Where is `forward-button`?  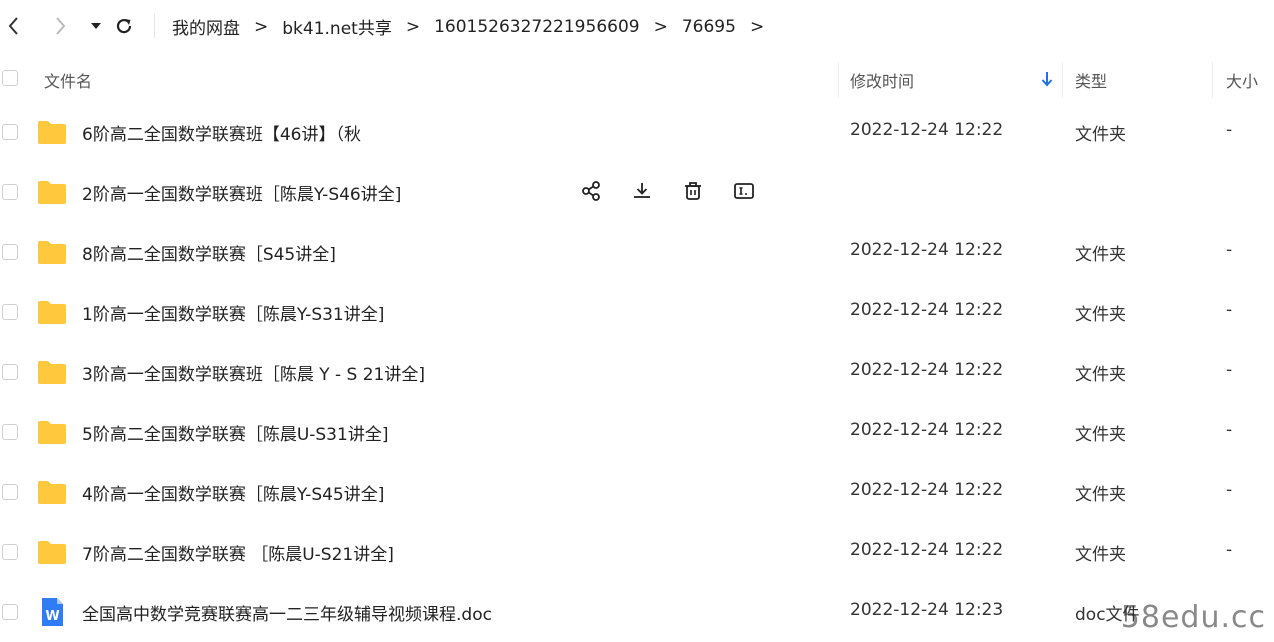
forward-button is located at coordinates (60, 26).